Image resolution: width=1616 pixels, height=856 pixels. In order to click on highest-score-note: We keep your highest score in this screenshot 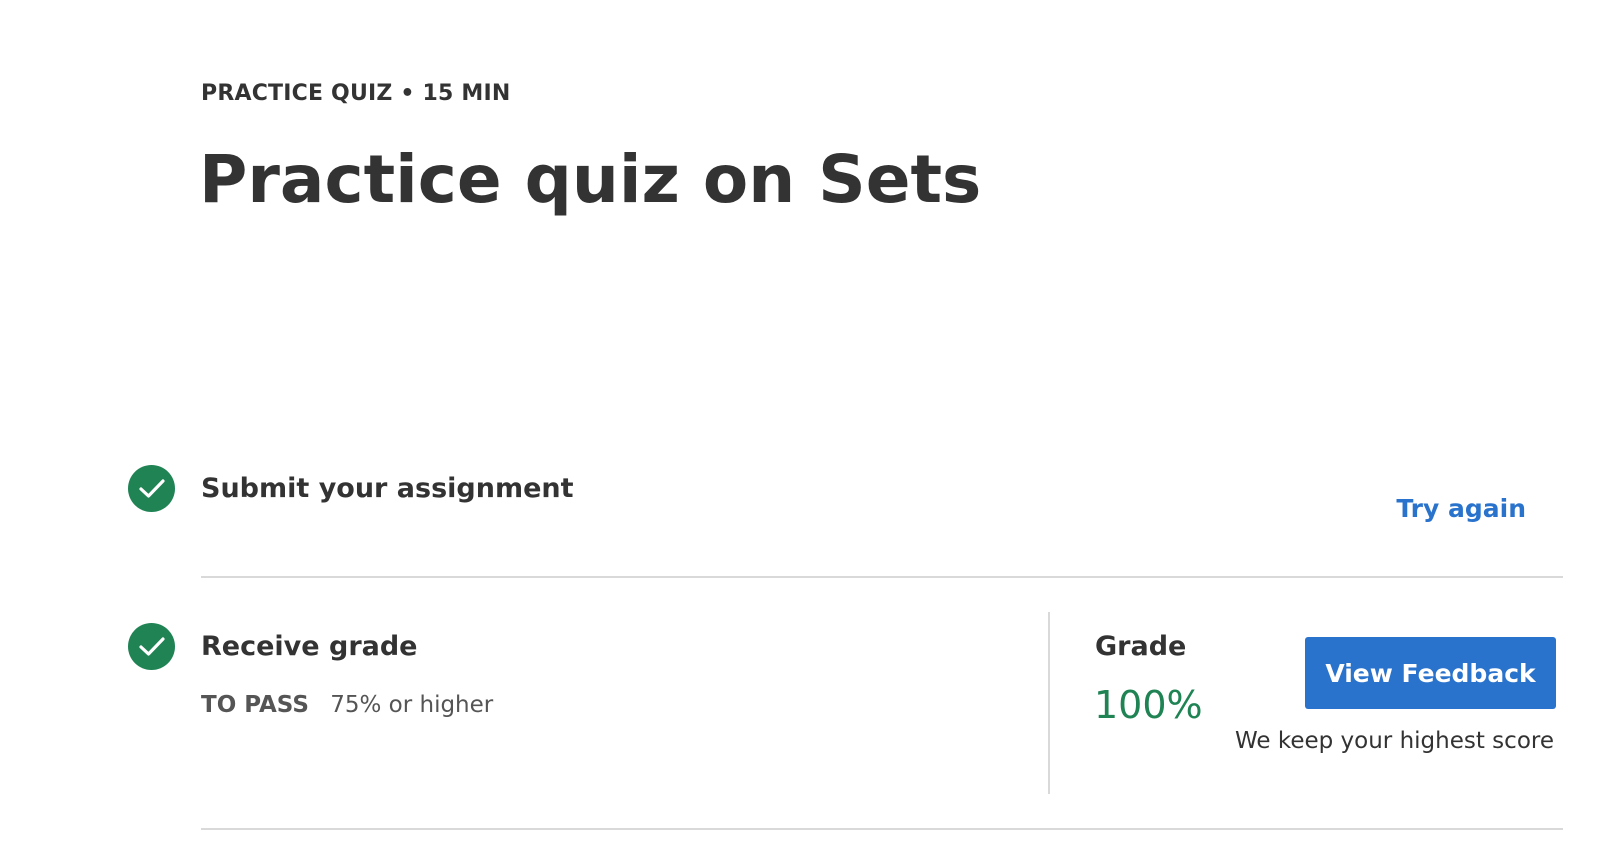, I will do `click(1394, 741)`.